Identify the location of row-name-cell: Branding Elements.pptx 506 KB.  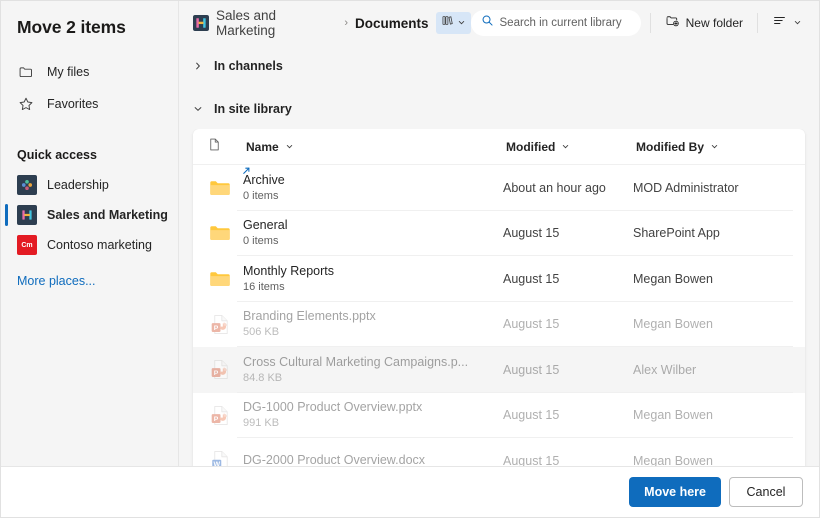
(373, 324).